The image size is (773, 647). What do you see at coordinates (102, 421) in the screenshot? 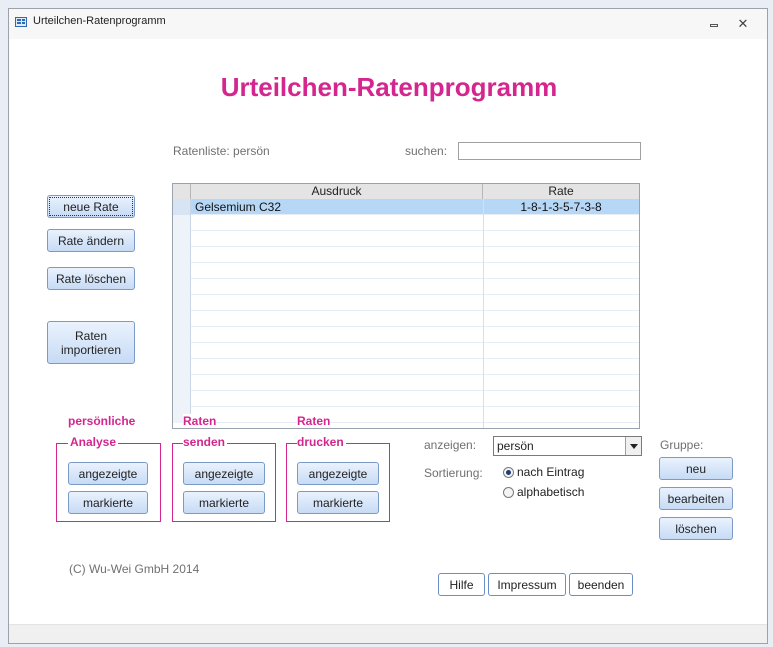
I see `group-analyse-title-line1: persönliche` at bounding box center [102, 421].